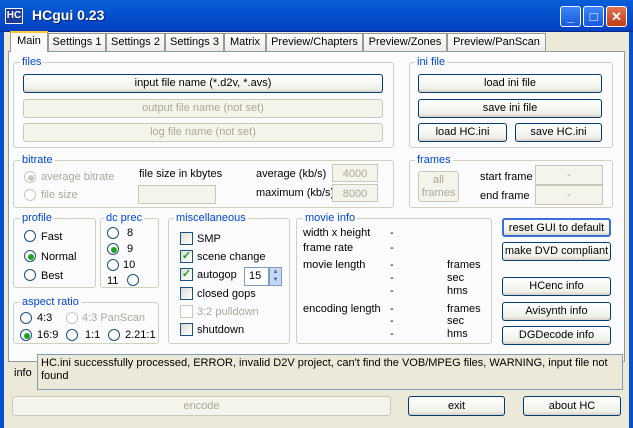 The height and width of the screenshot is (428, 633). Describe the element at coordinates (496, 42) in the screenshot. I see `tab-preview-panscan: Preview/PanScan` at that location.